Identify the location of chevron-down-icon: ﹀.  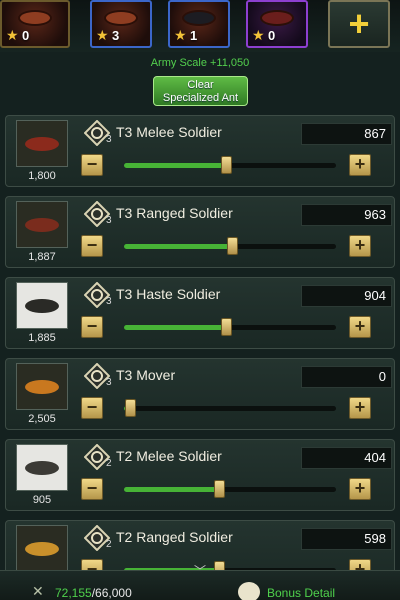
(200, 571).